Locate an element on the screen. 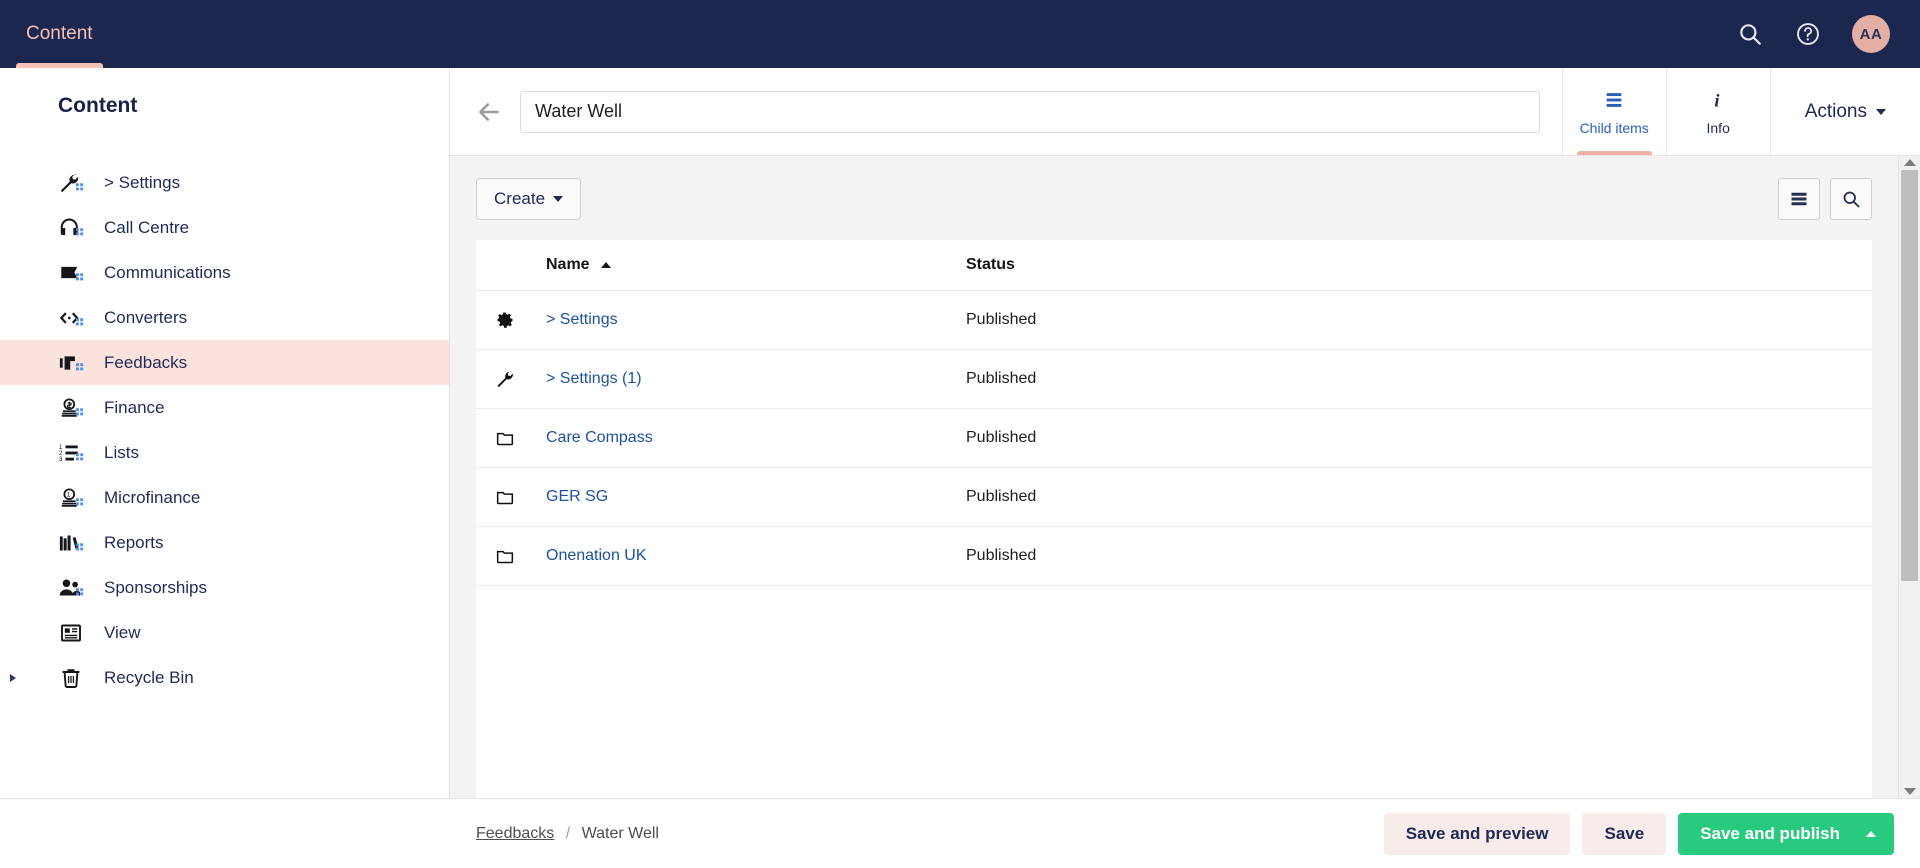 The width and height of the screenshot is (1920, 868). table-row: > Settings (1) Published is located at coordinates (1174, 379).